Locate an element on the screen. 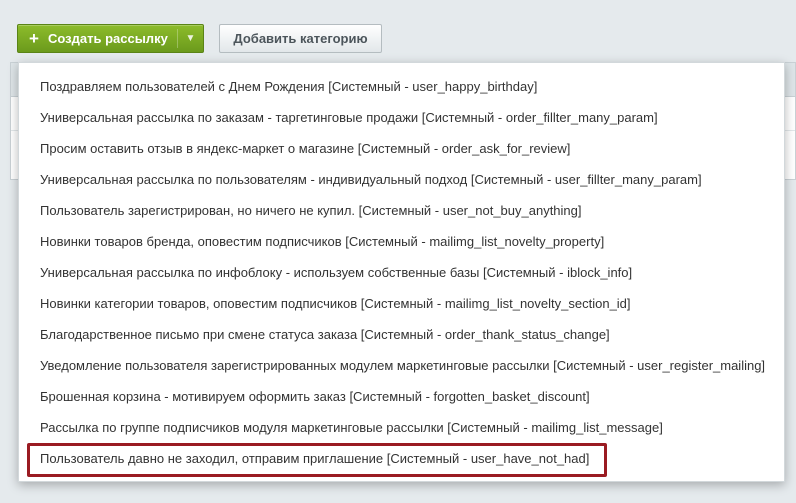 The image size is (796, 503). create-mailing-button: + Создать рассылку ▼ is located at coordinates (110, 38).